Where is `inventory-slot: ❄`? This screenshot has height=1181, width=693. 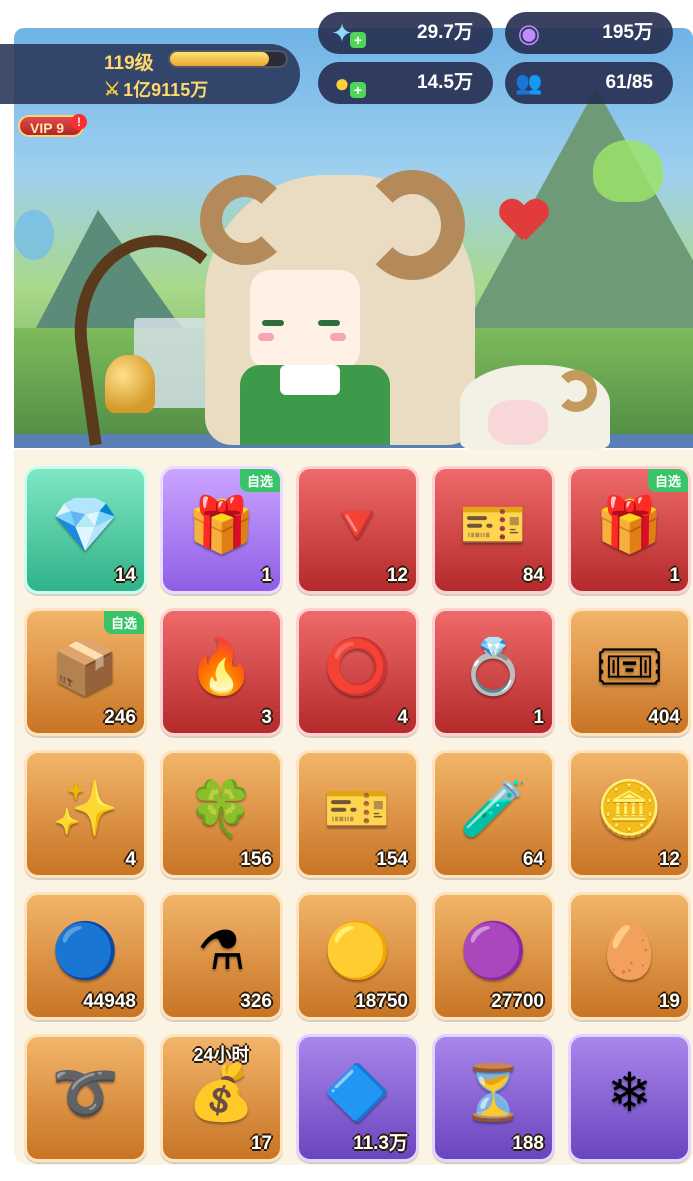
inventory-slot: ❄ is located at coordinates (629, 1098).